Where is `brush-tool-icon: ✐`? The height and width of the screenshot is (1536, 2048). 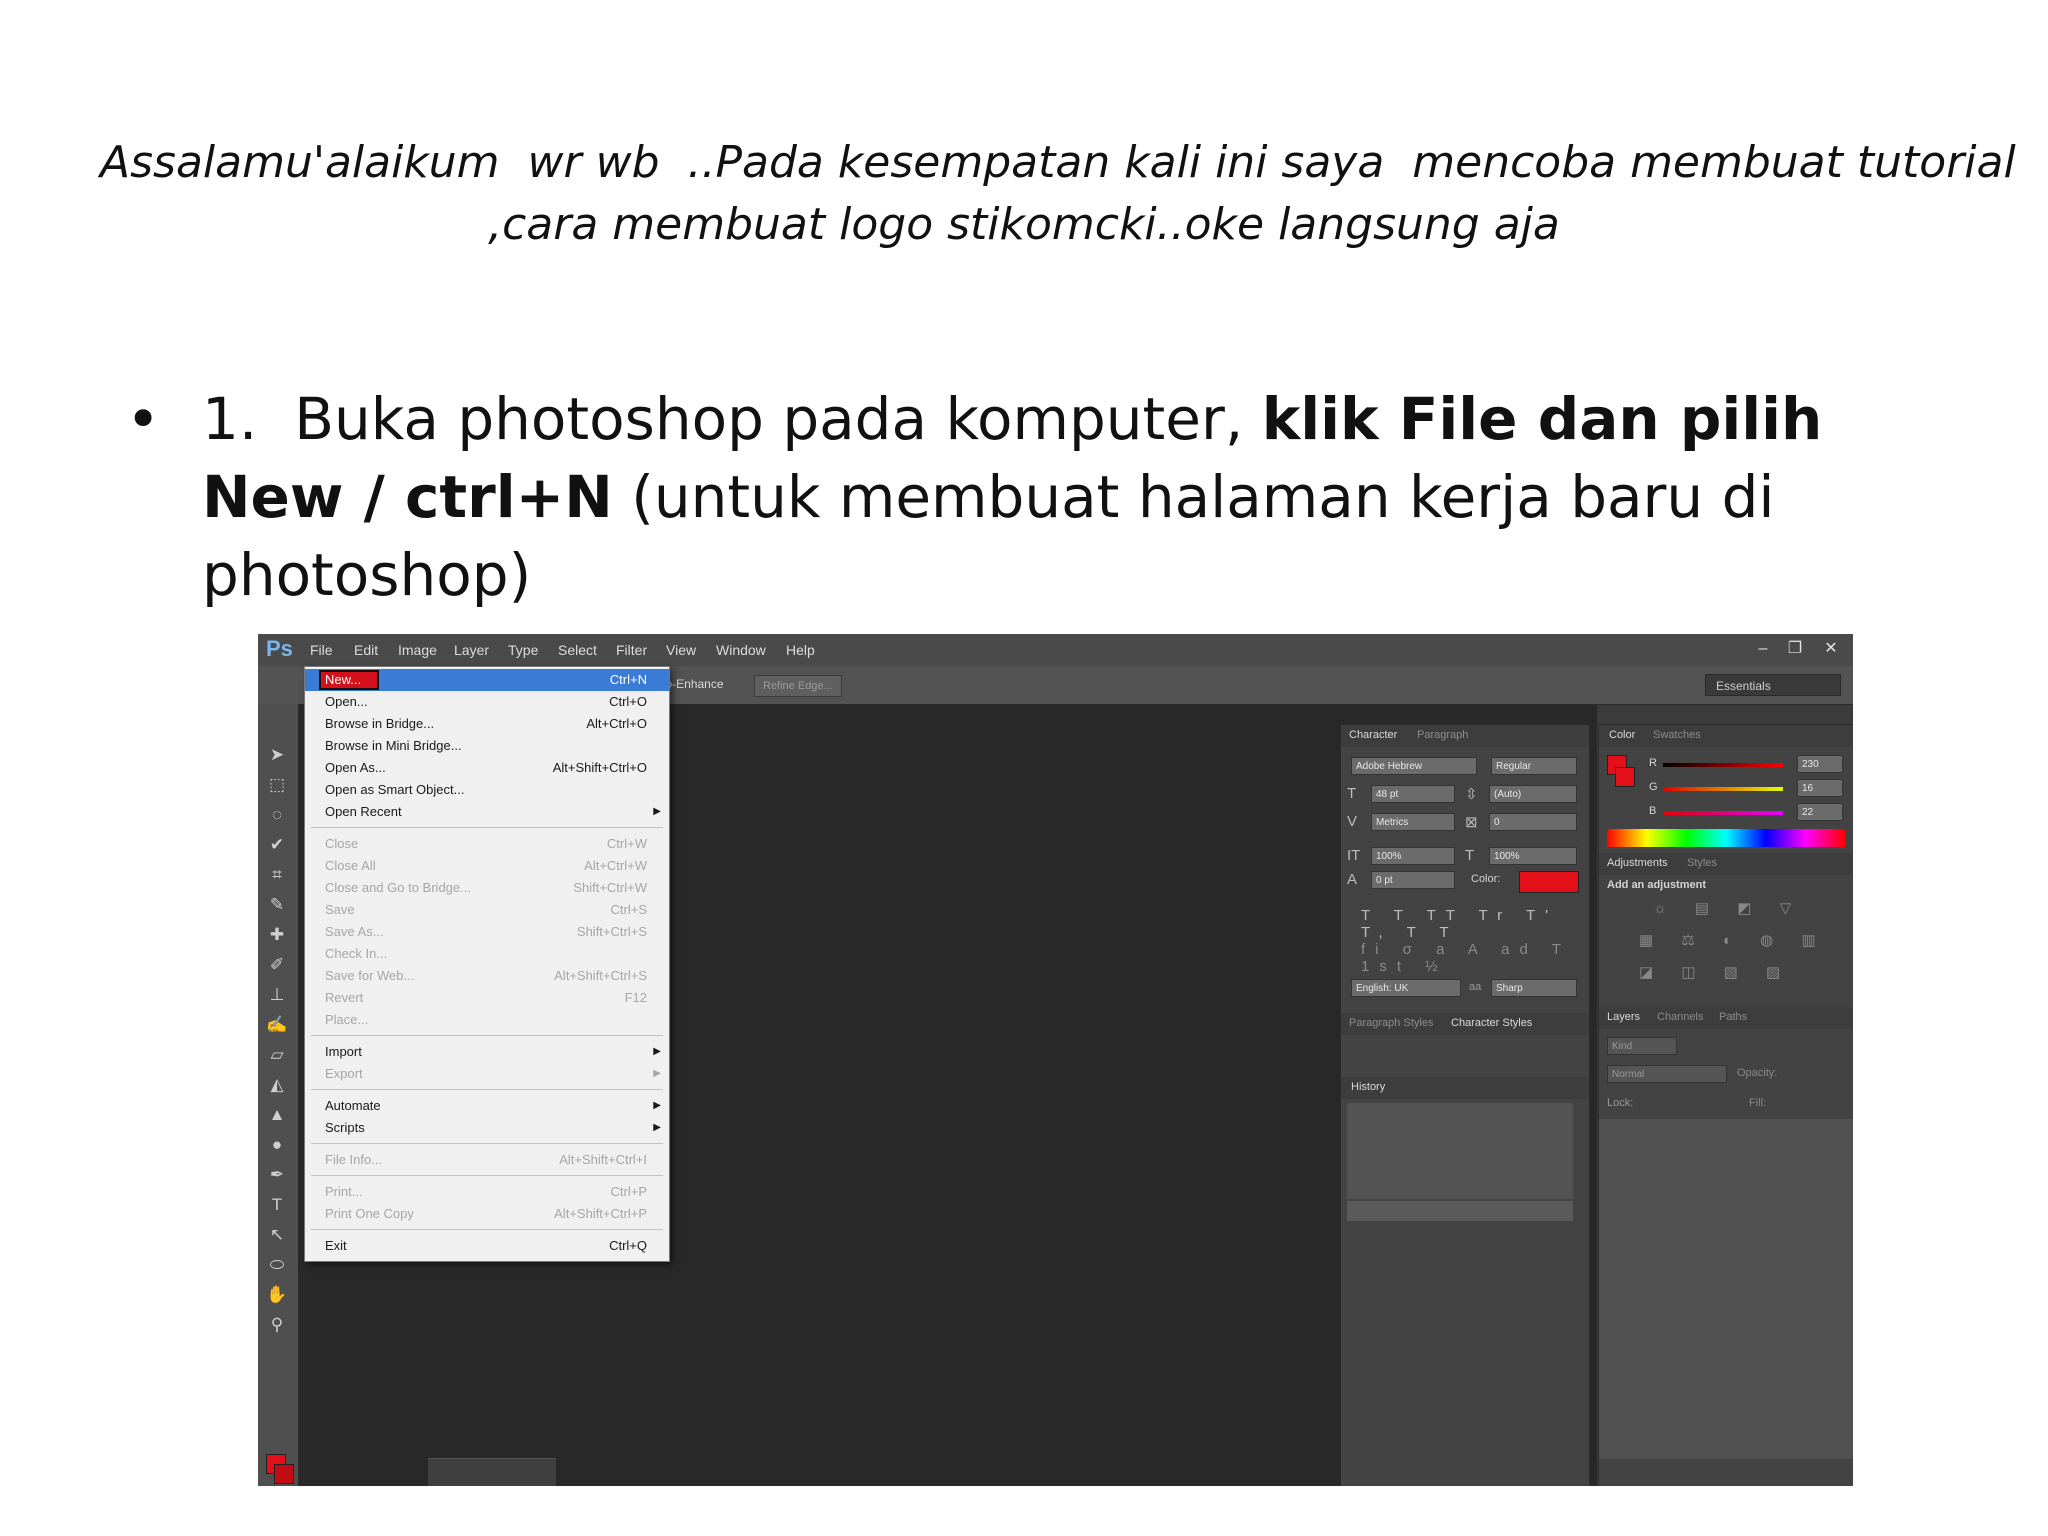
brush-tool-icon: ✐ is located at coordinates (277, 965).